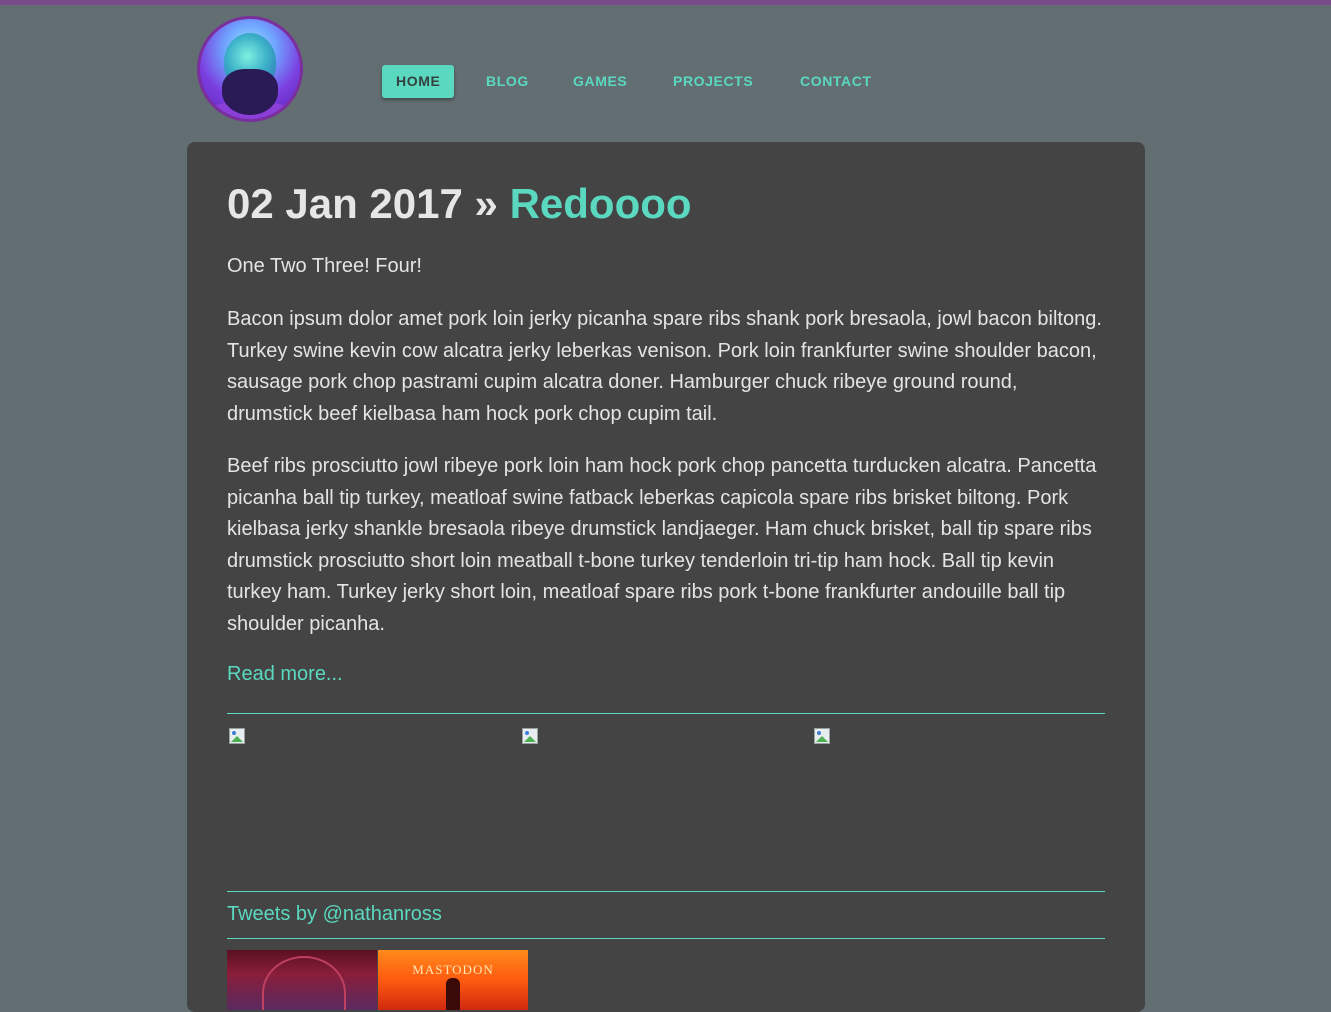  I want to click on nav-projects: PROJECTS, so click(713, 81).